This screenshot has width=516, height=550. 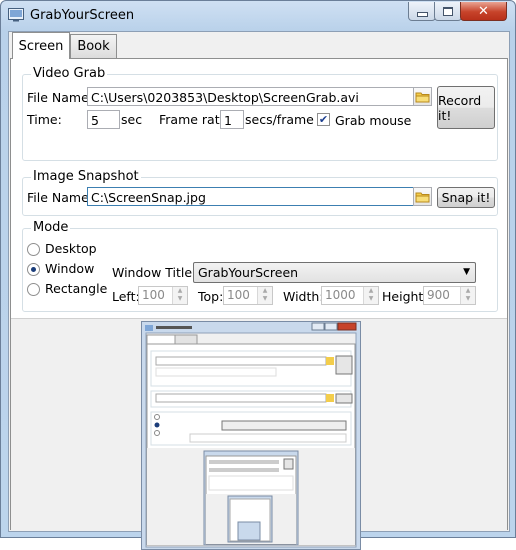 What do you see at coordinates (132, 119) in the screenshot?
I see `time-unit-label: sec` at bounding box center [132, 119].